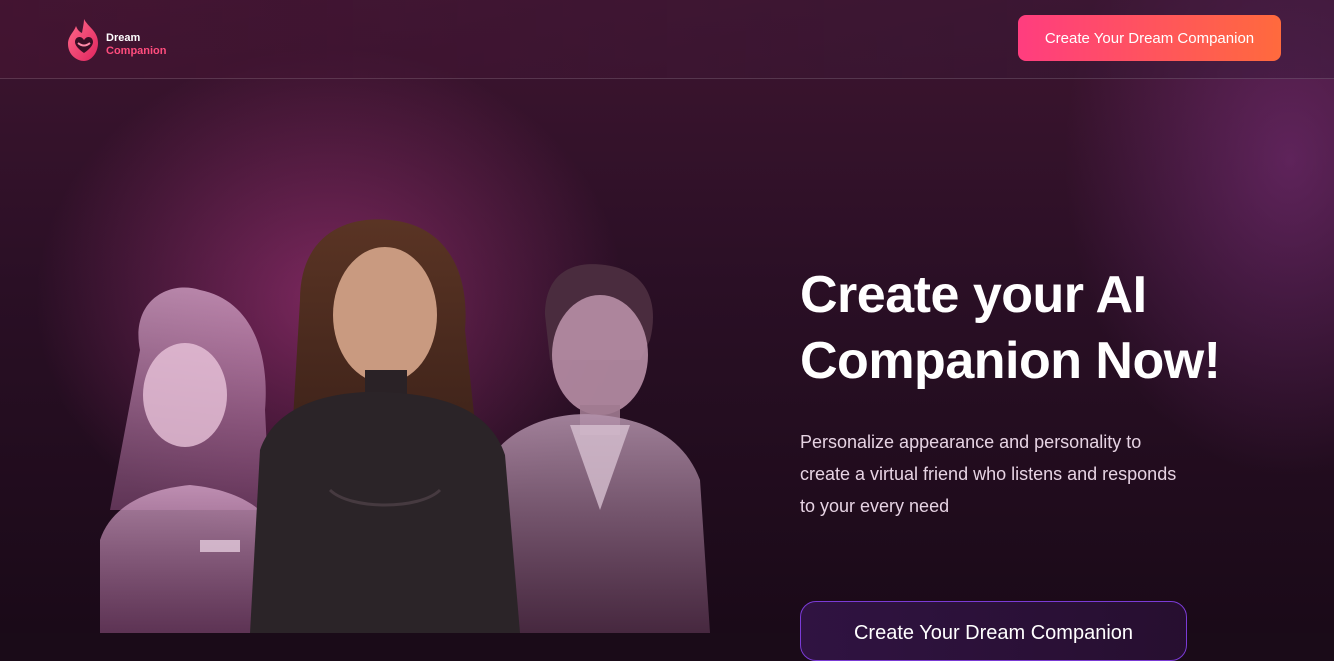 The image size is (1334, 661). What do you see at coordinates (83, 40) in the screenshot?
I see `flame-heart-icon` at bounding box center [83, 40].